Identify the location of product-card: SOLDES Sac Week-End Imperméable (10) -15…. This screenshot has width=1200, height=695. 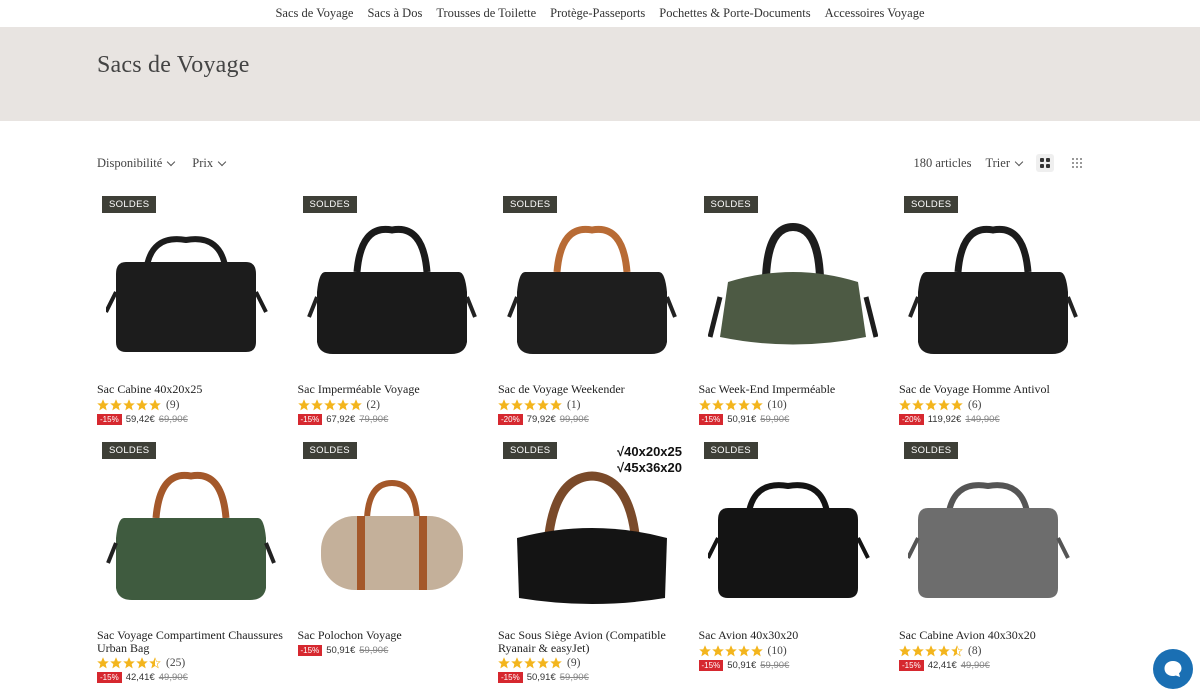
(792, 315).